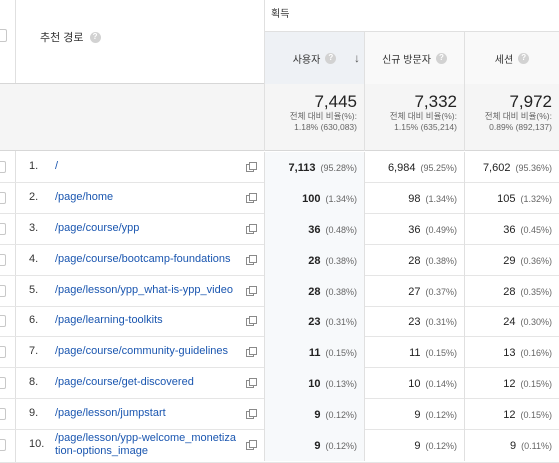  What do you see at coordinates (341, 321) in the screenshot?
I see `users-percent: (0.31%)` at bounding box center [341, 321].